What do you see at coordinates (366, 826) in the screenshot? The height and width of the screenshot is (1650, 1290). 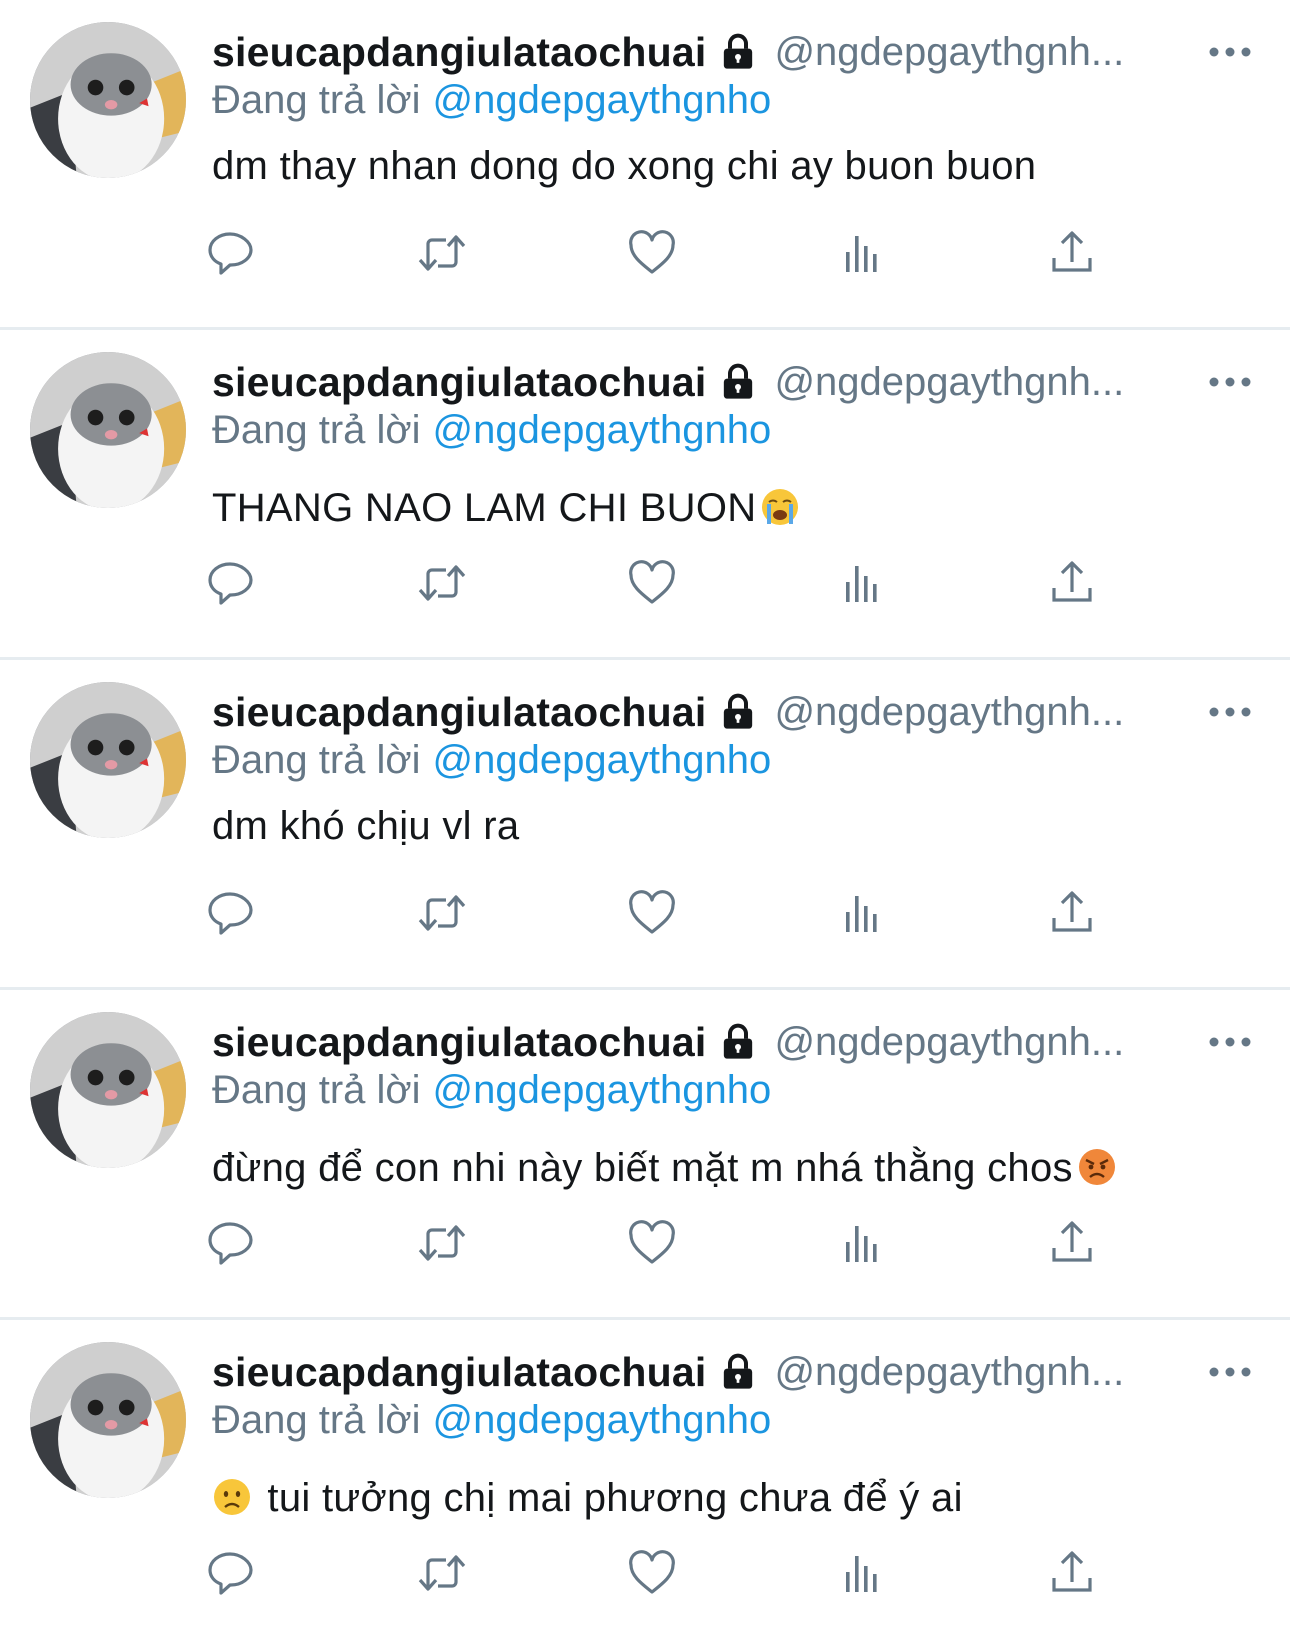 I see `tweet-text-body: dm khó chịu vl ra` at bounding box center [366, 826].